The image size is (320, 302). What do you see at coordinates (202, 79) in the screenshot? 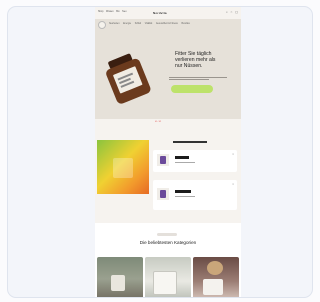
I see `hero-subtext` at bounding box center [202, 79].